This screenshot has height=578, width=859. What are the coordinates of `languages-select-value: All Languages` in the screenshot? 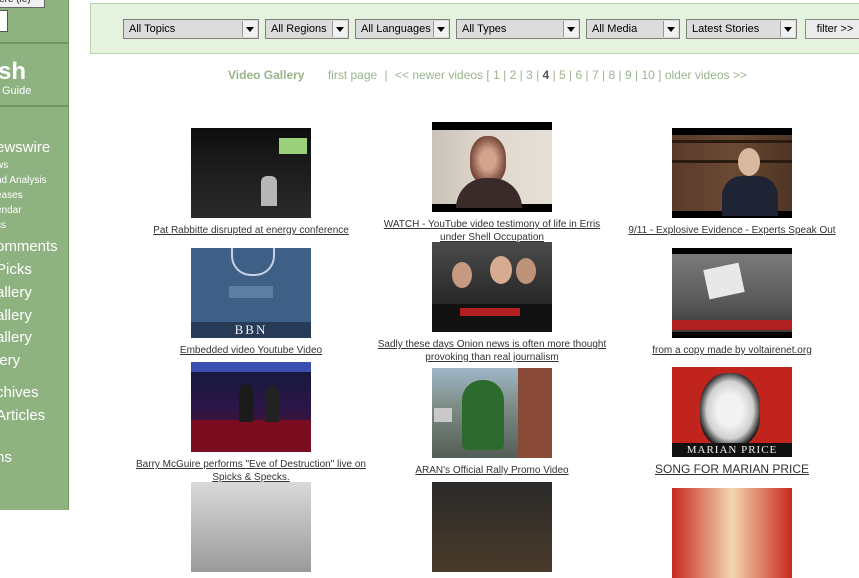 It's located at (396, 29).